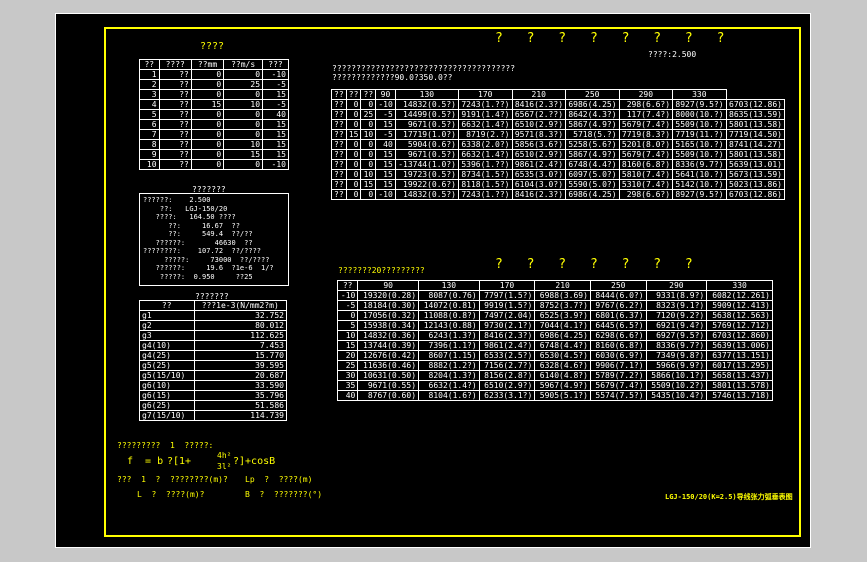 The height and width of the screenshot is (562, 867). I want to click on table-cell: 30, so click(347, 375).